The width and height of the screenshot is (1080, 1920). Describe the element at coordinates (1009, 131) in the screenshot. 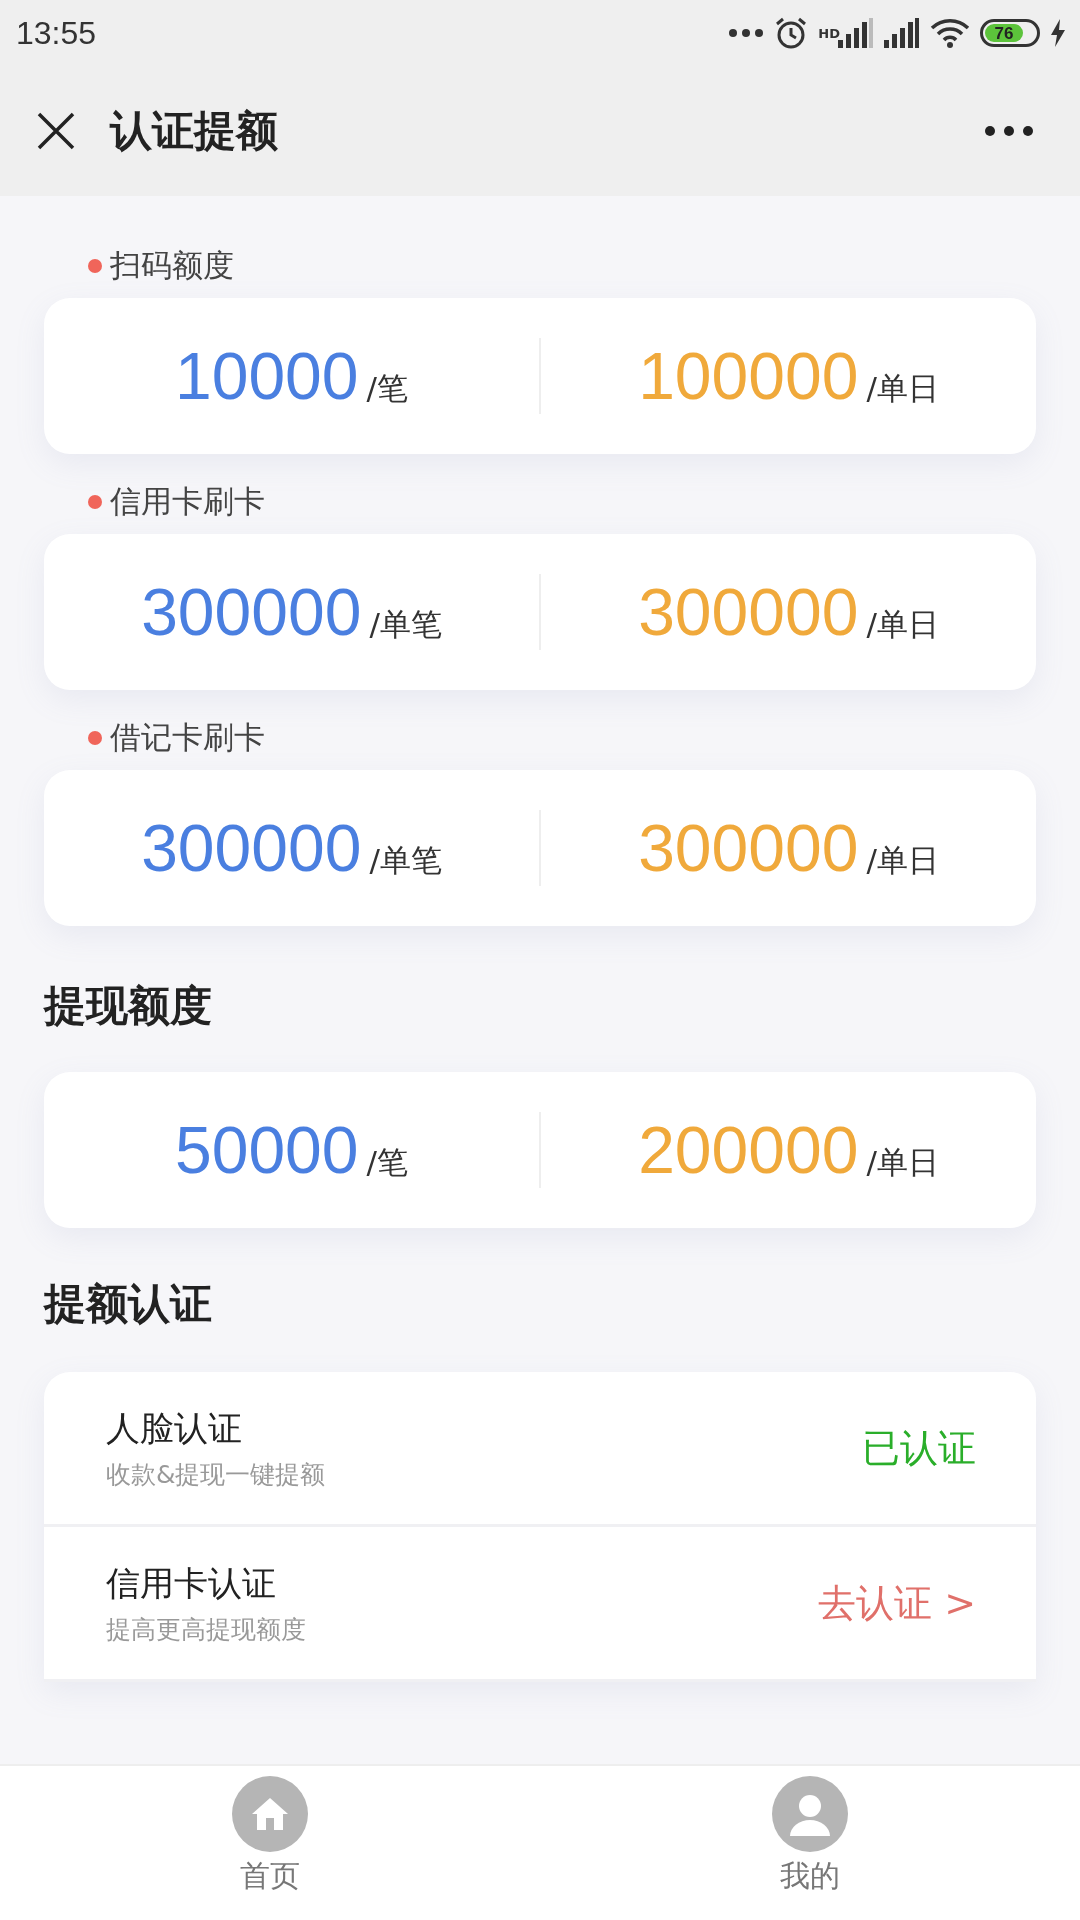

I see `more-icon` at that location.